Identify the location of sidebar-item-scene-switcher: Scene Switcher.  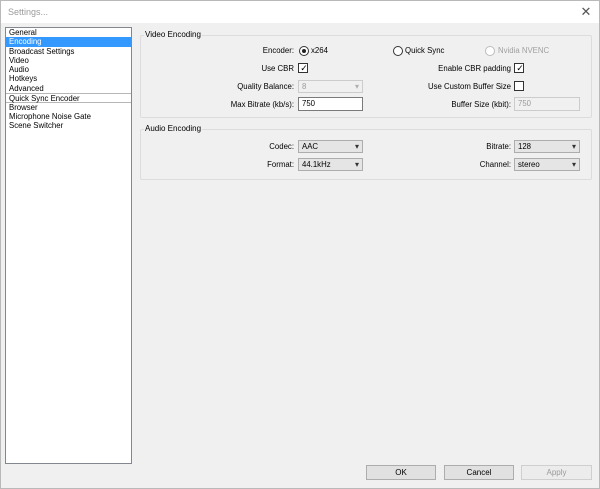
(68, 125).